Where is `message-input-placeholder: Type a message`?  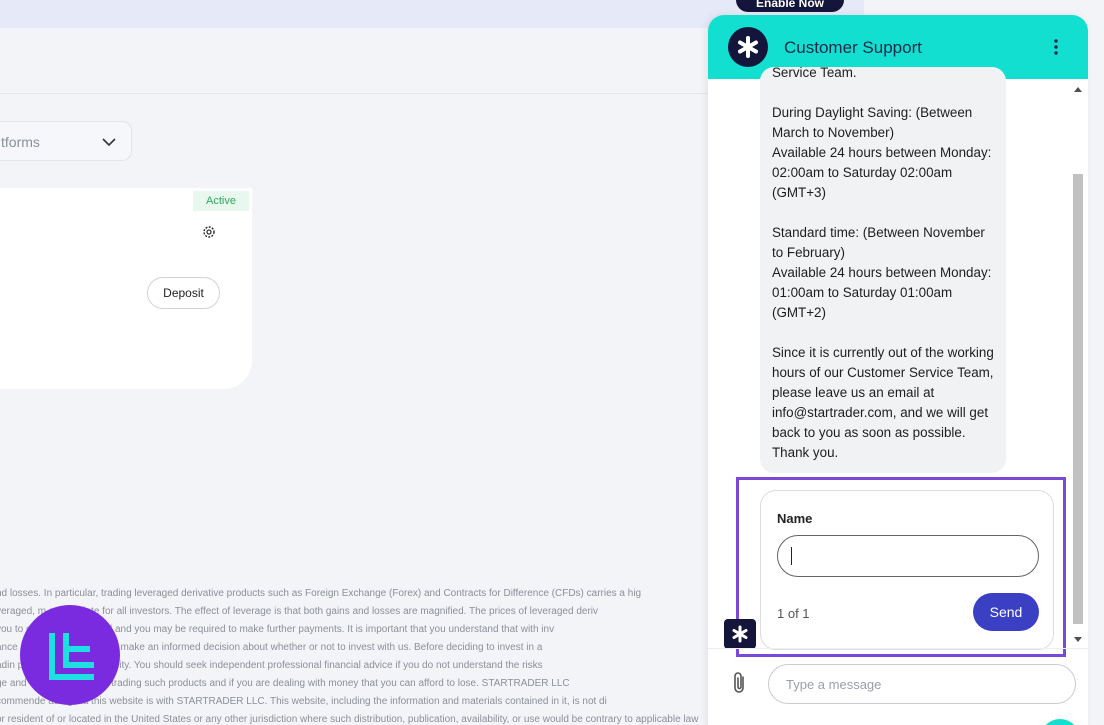
message-input-placeholder: Type a message is located at coordinates (834, 684).